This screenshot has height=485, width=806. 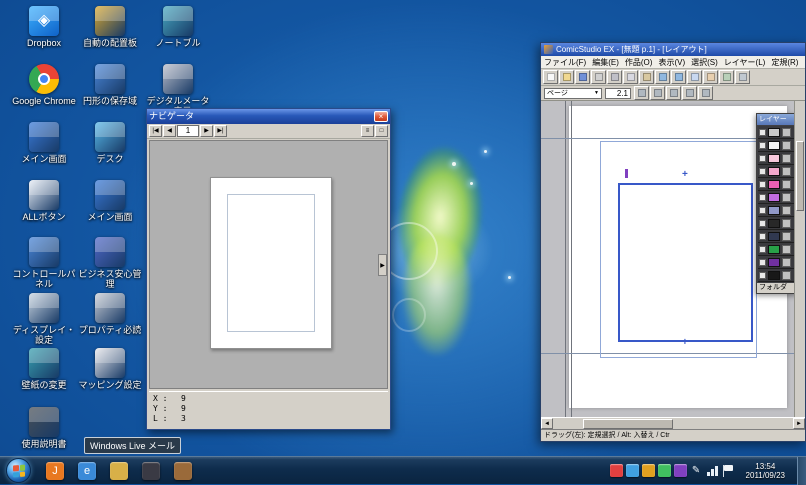 I want to click on toolbar-hand-button, so click(x=710, y=77).